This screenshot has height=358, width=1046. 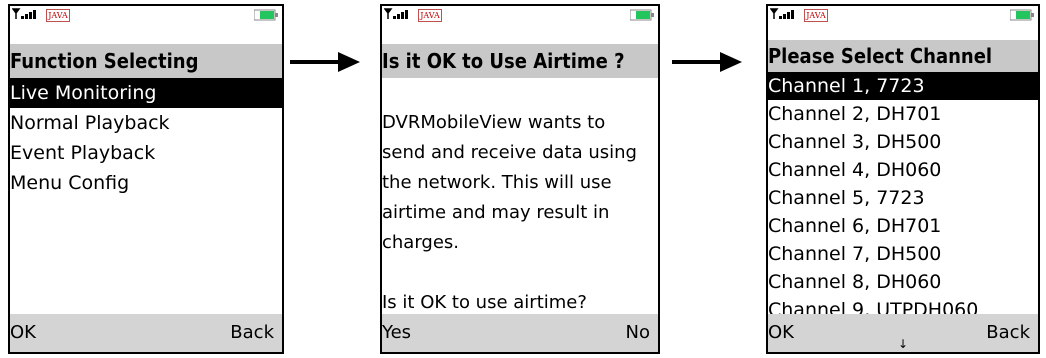 I want to click on channel-item: Channel 5, 7723, so click(x=903, y=198).